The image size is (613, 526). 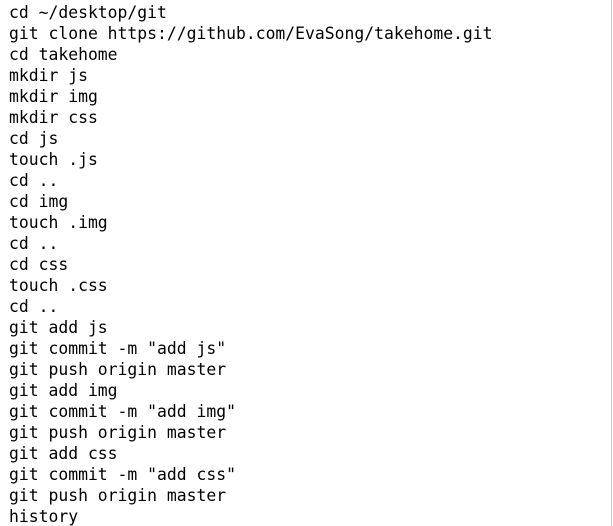 I want to click on command-line: mkdir img, so click(x=53, y=96).